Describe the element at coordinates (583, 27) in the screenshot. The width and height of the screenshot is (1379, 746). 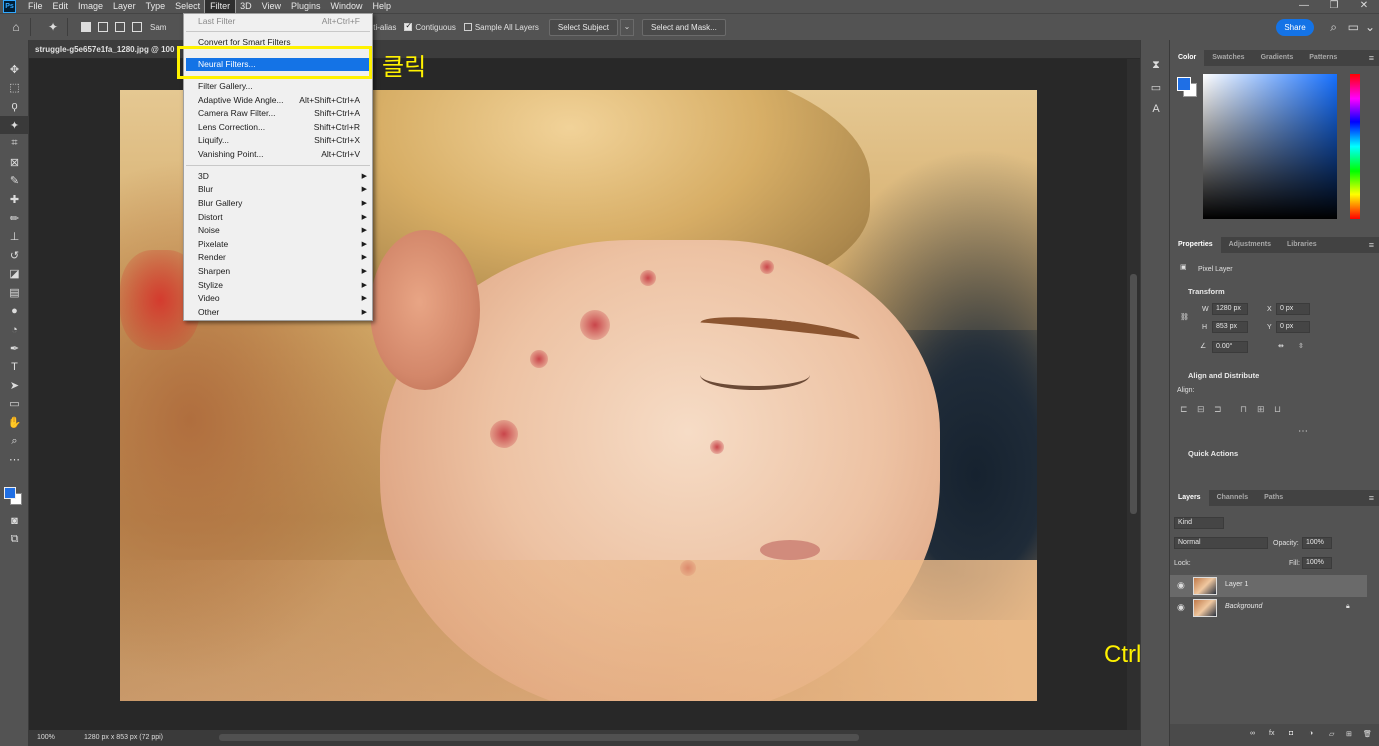
I see `select-subject-button: Select Subject` at that location.